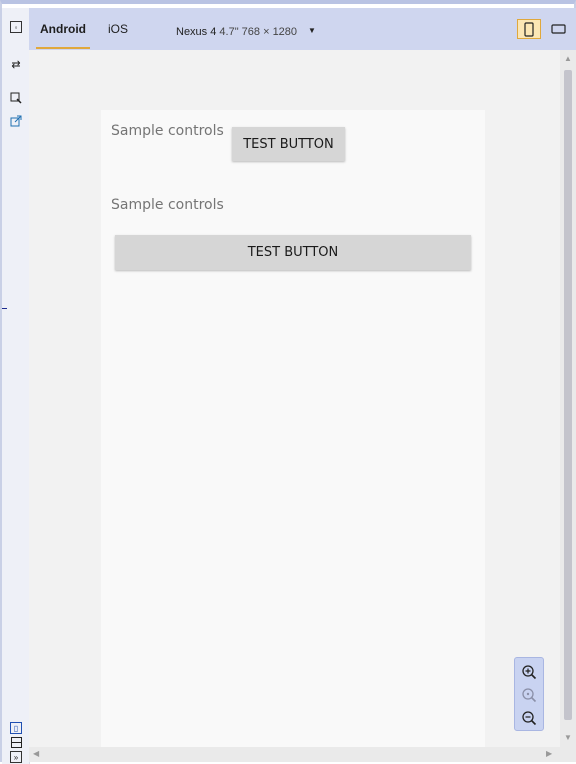  I want to click on scroll-left-icon: ◀, so click(36, 753).